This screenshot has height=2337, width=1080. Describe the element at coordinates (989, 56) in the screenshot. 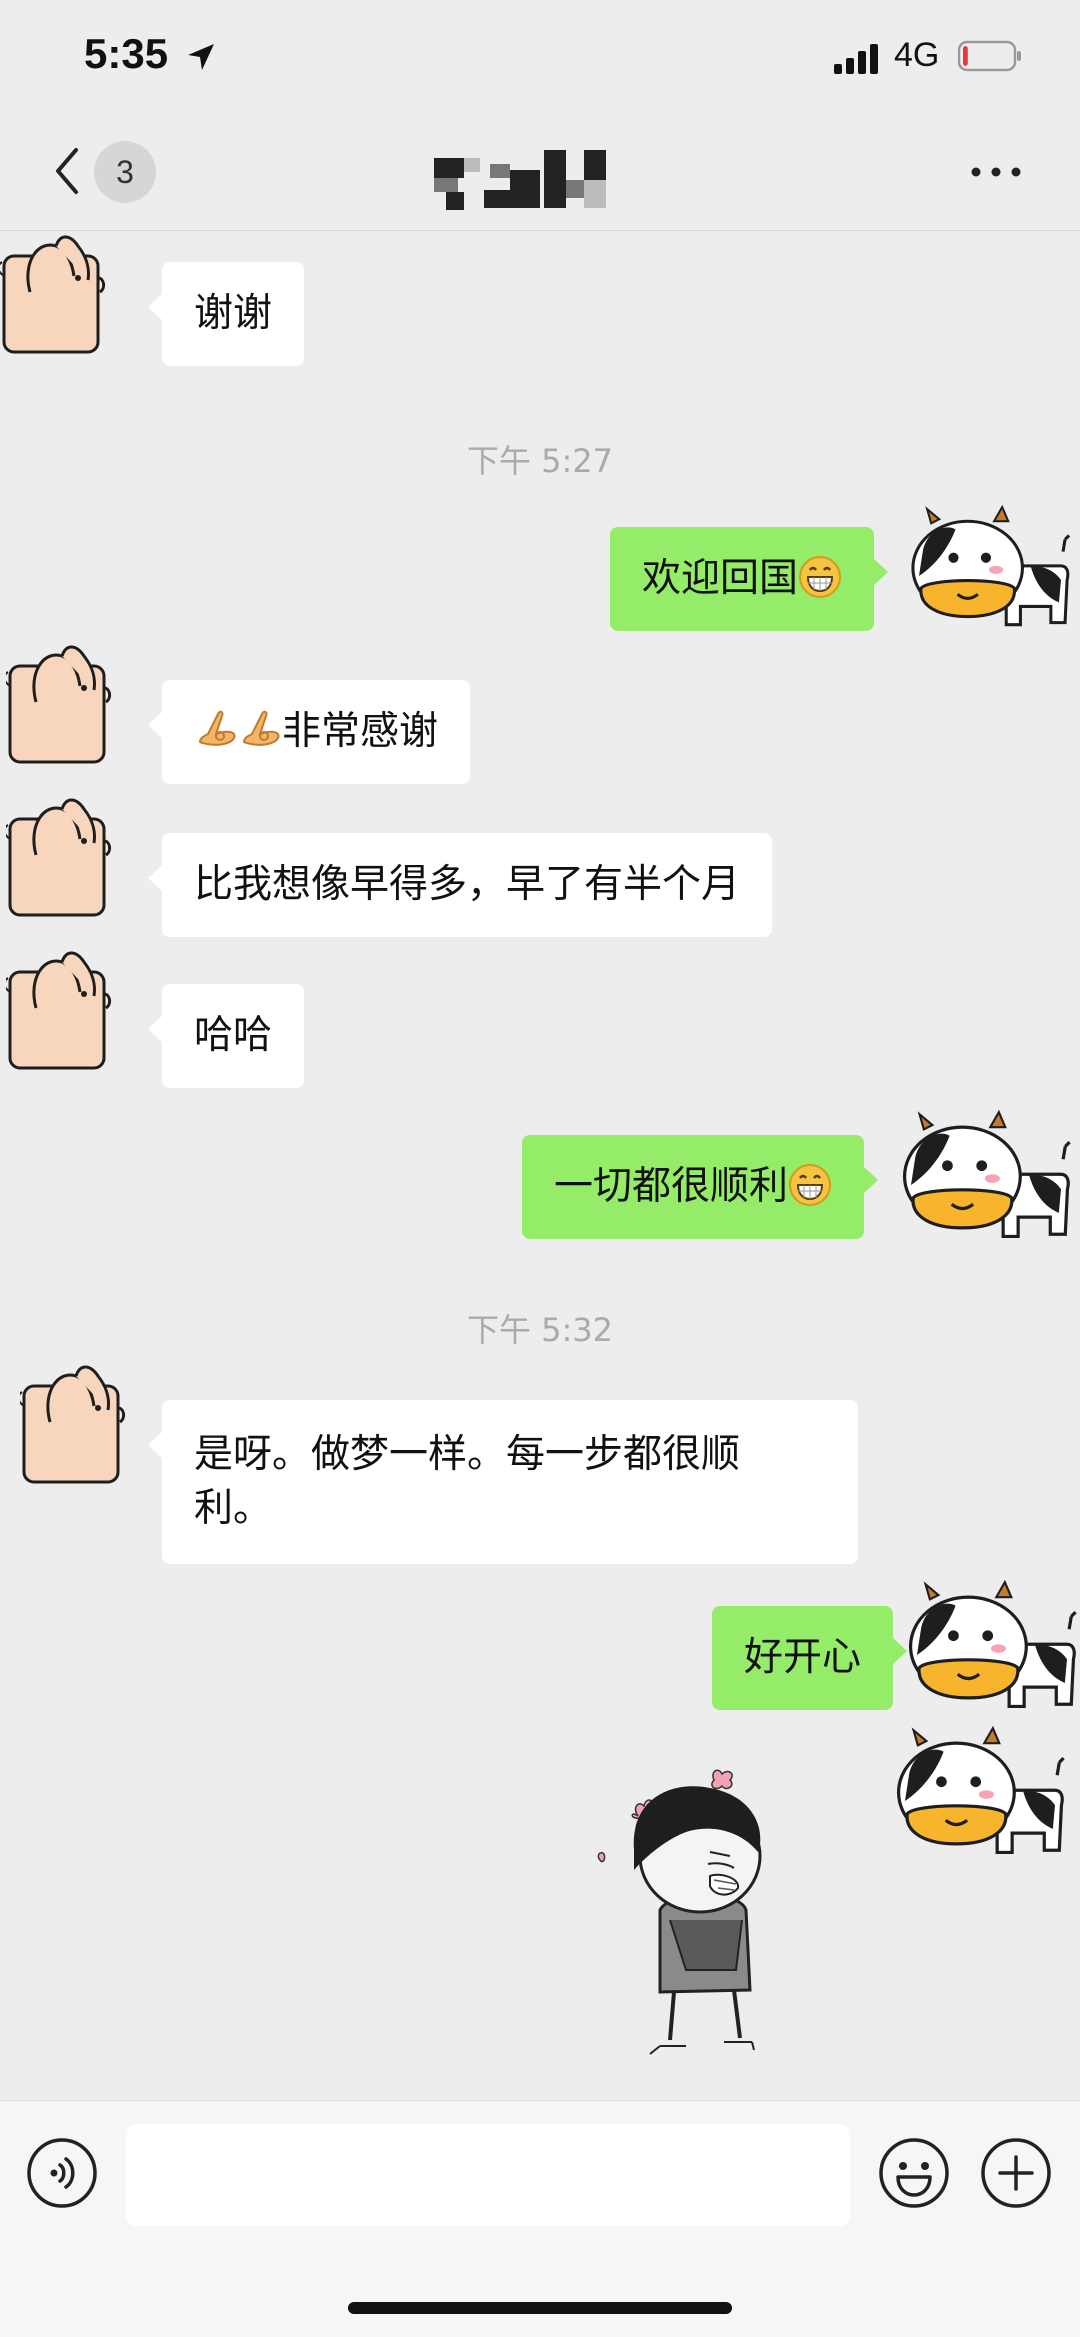

I see `battery-icon` at that location.